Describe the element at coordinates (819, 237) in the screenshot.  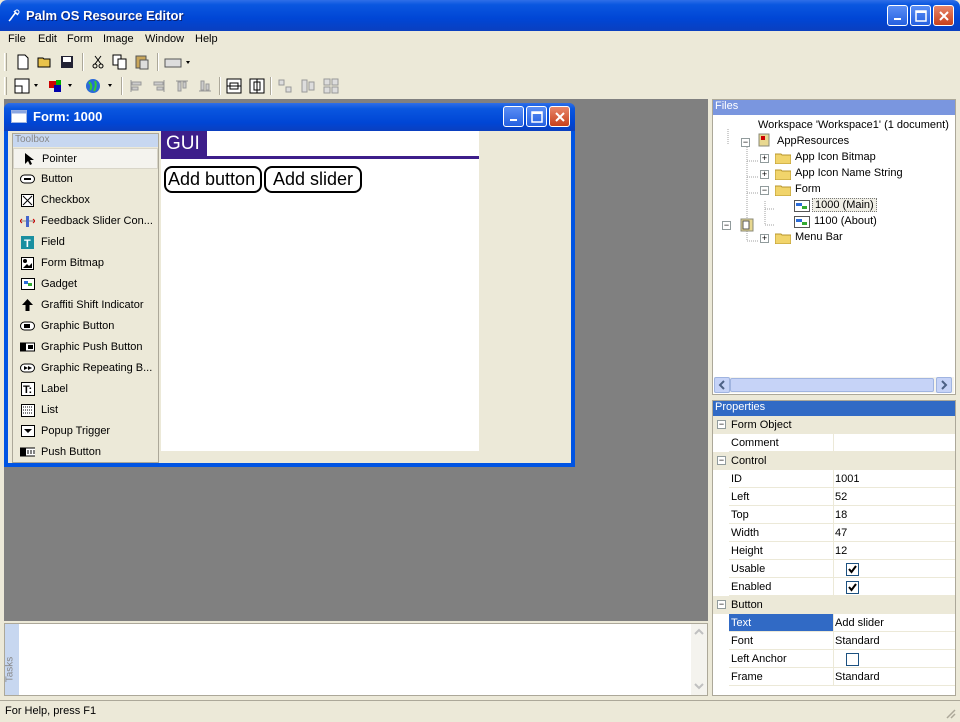
I see `tree-menu-bar: Menu Bar` at that location.